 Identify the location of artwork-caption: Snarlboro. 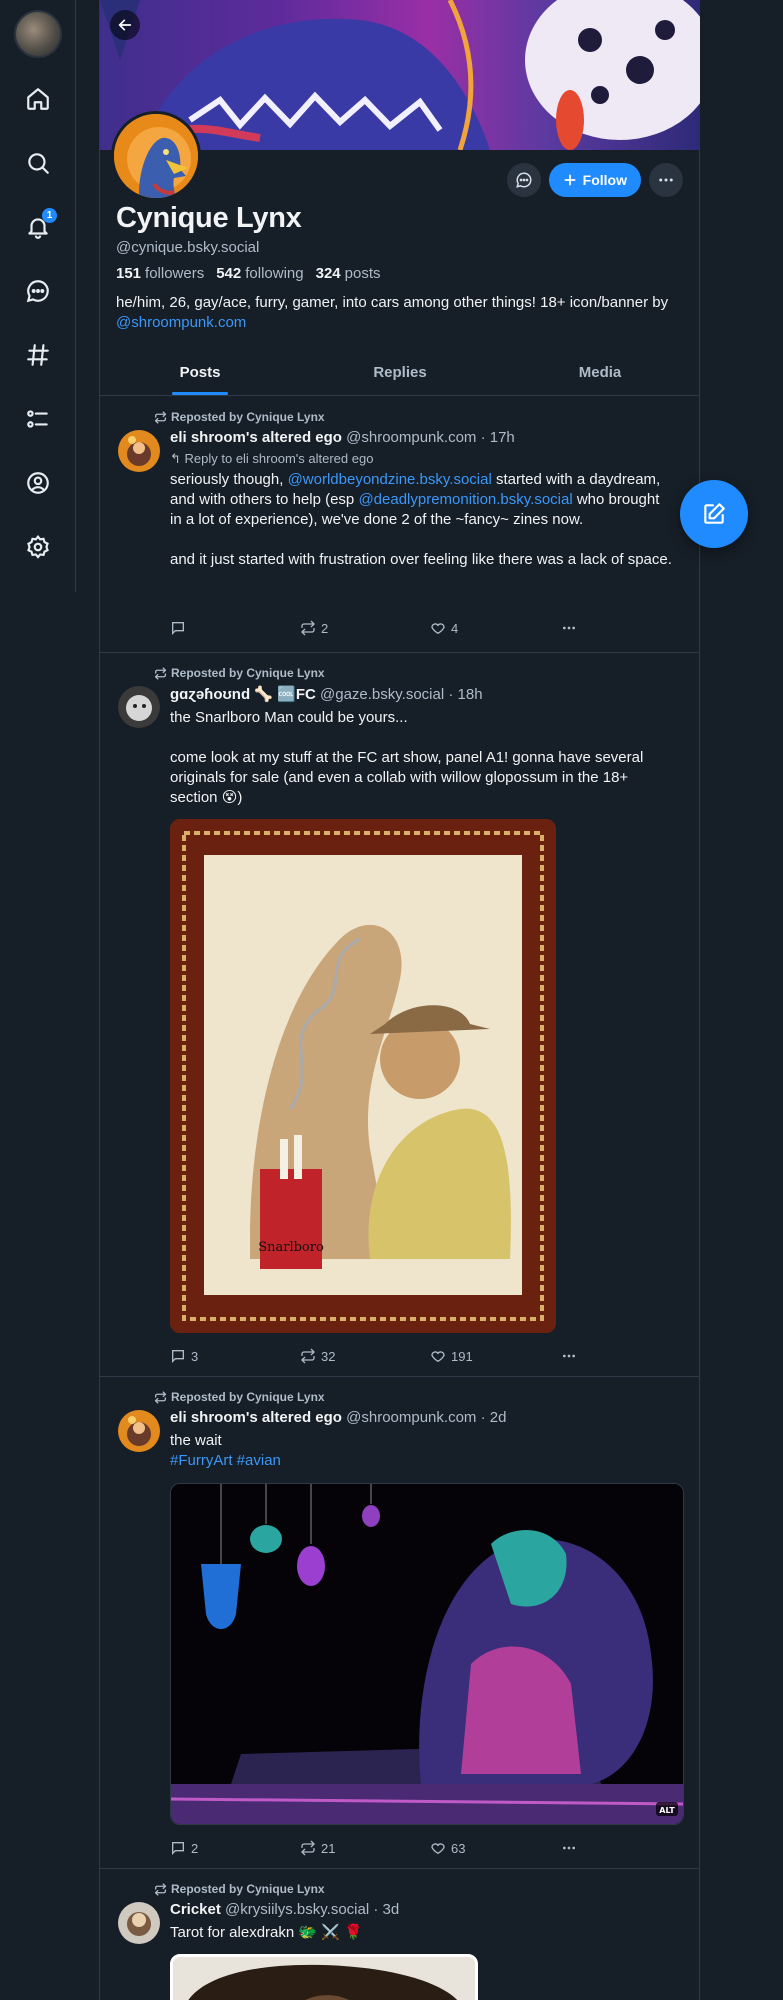
(291, 1247).